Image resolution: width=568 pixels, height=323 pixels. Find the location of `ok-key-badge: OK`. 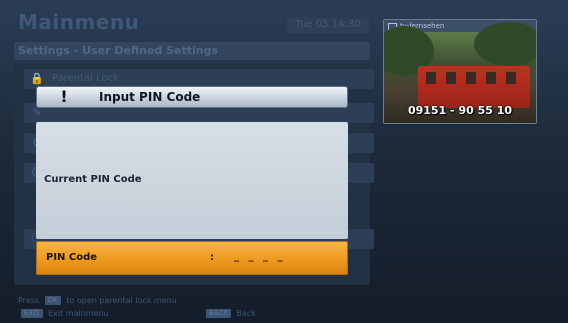

ok-key-badge: OK is located at coordinates (52, 300).